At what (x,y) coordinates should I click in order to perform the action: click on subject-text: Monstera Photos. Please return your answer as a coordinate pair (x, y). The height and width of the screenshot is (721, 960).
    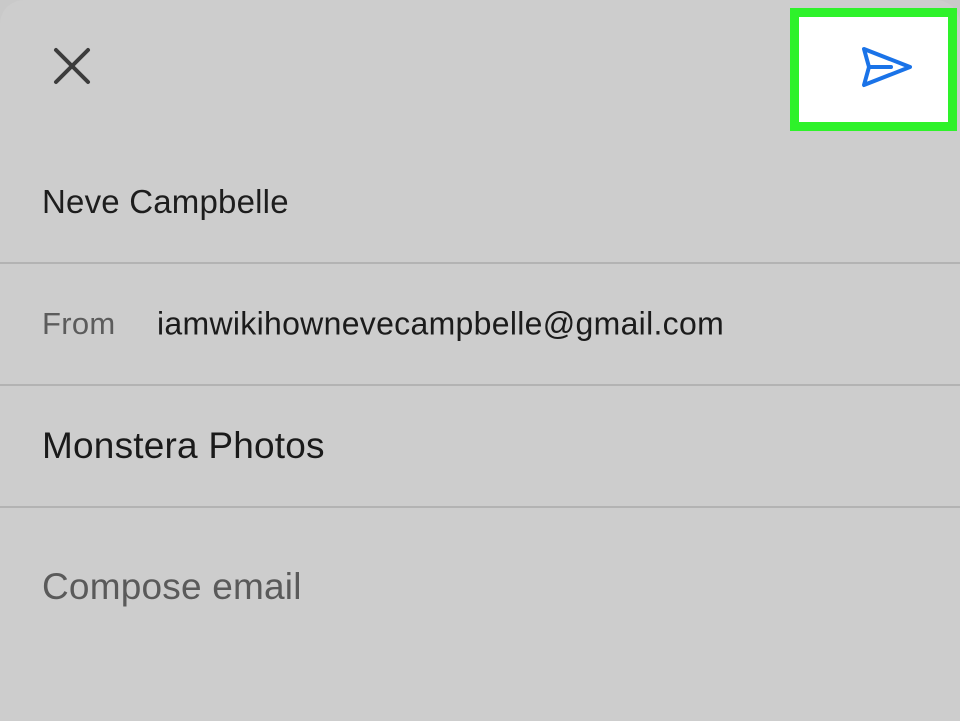
    Looking at the image, I should click on (183, 445).